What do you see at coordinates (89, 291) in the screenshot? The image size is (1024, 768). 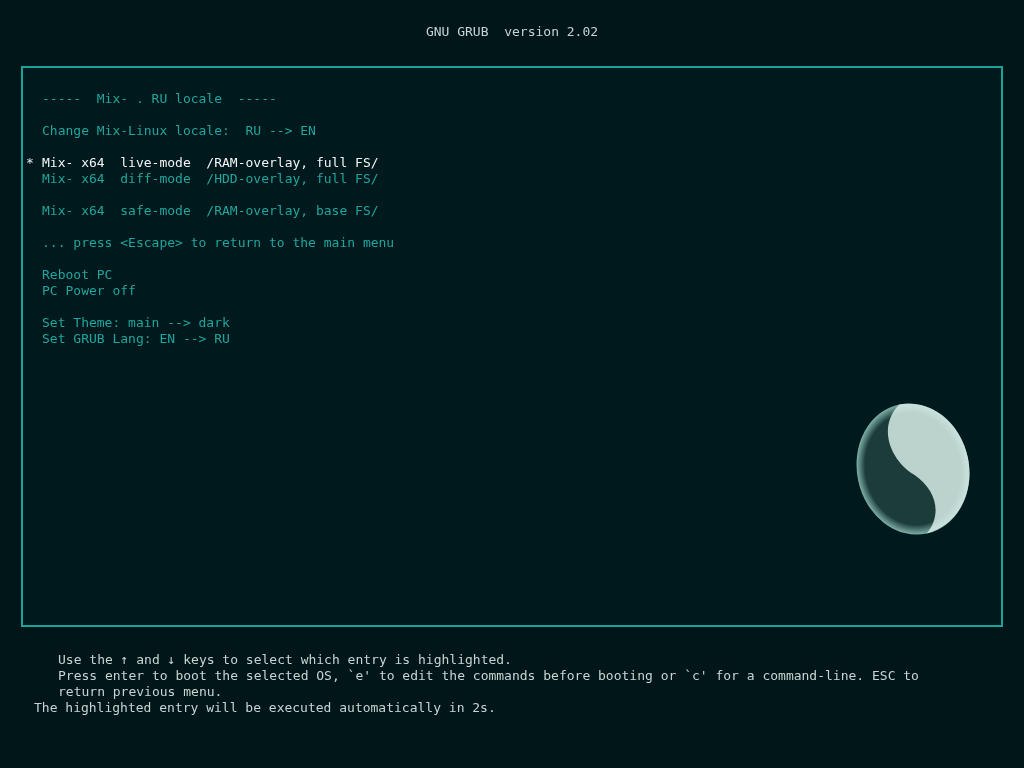 I see `menu-entry: PC Power off` at bounding box center [89, 291].